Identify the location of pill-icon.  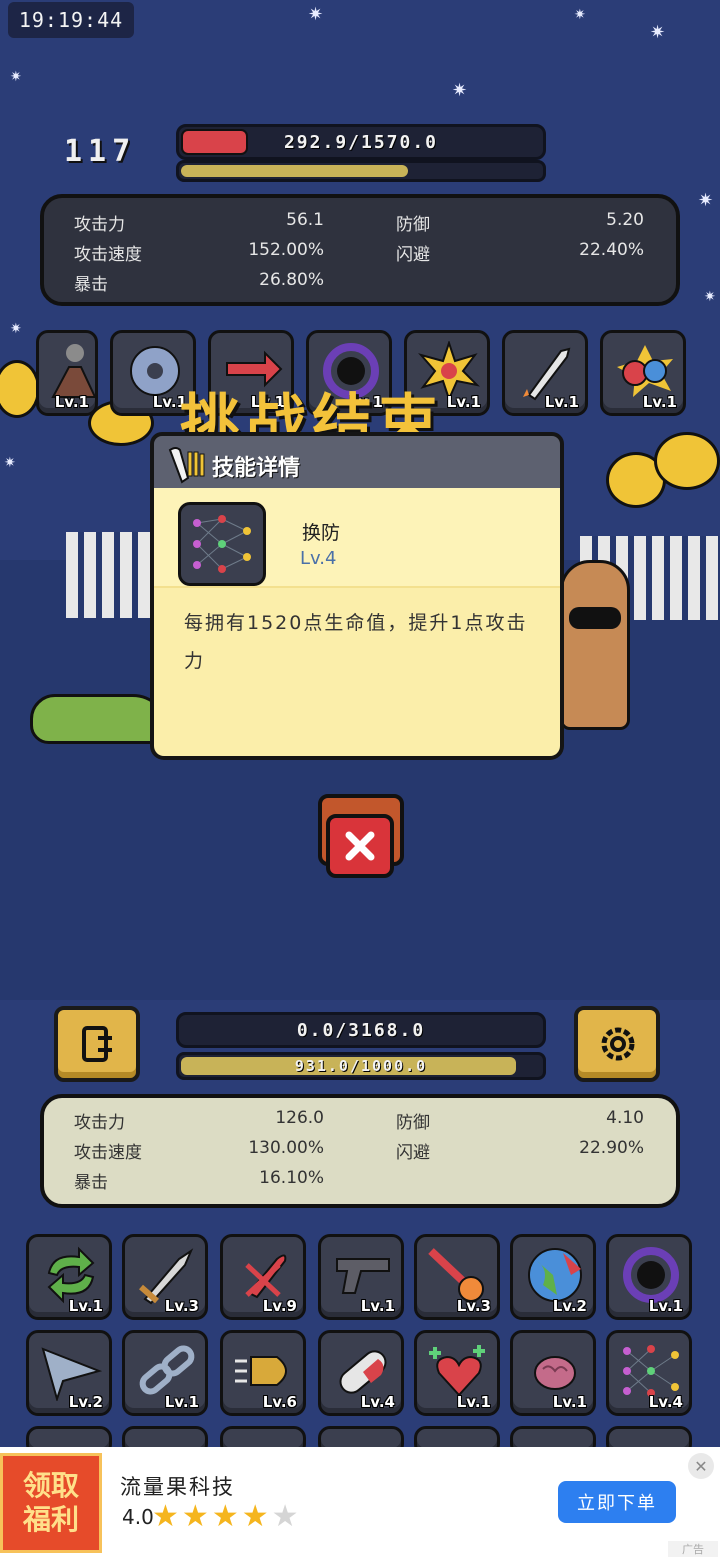
(363, 1372).